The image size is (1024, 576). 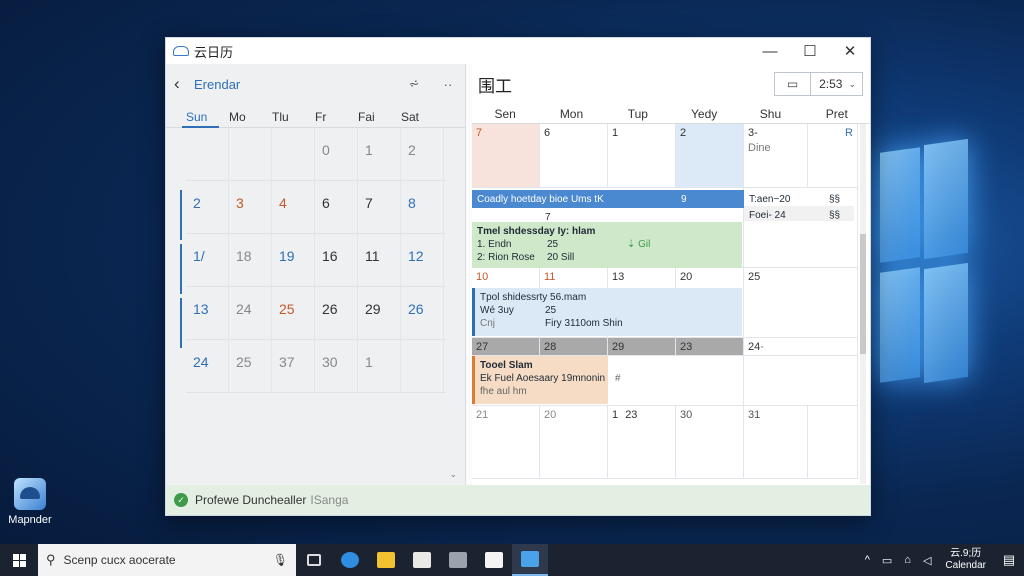 What do you see at coordinates (379, 313) in the screenshot?
I see `mini-day-cell: 29` at bounding box center [379, 313].